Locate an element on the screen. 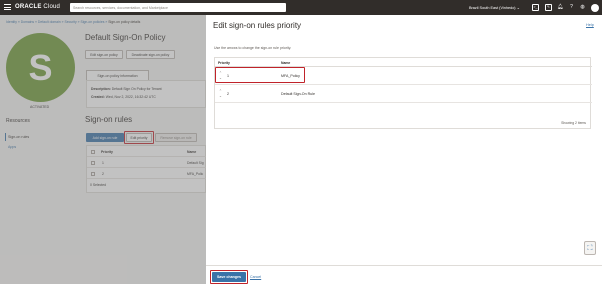  region-selector: Brazil South East (Vinhedo) ⌄ is located at coordinates (494, 7).